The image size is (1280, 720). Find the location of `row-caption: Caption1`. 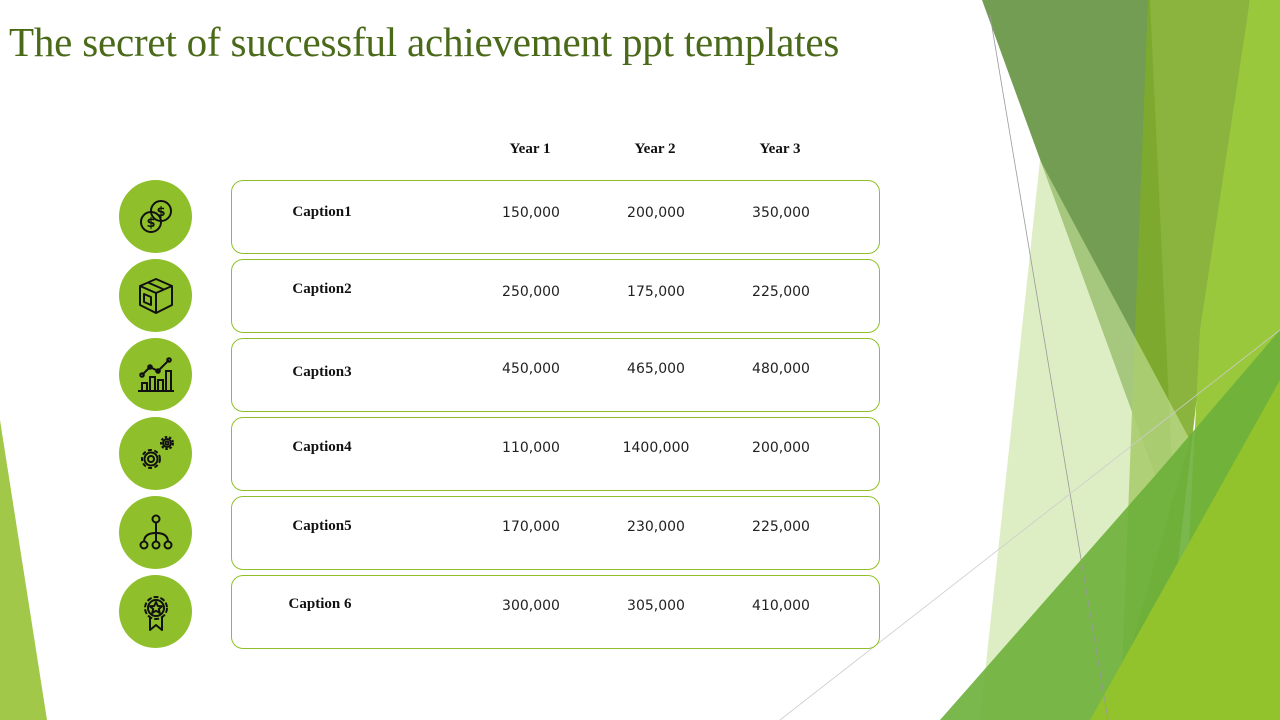

row-caption: Caption1 is located at coordinates (322, 212).